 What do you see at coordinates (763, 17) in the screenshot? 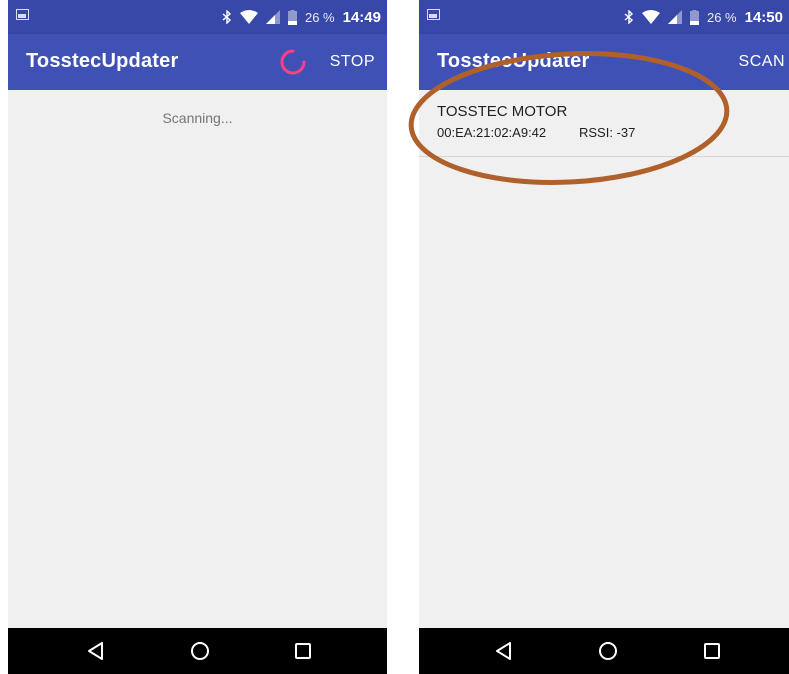
I see `clock: 14:50` at bounding box center [763, 17].